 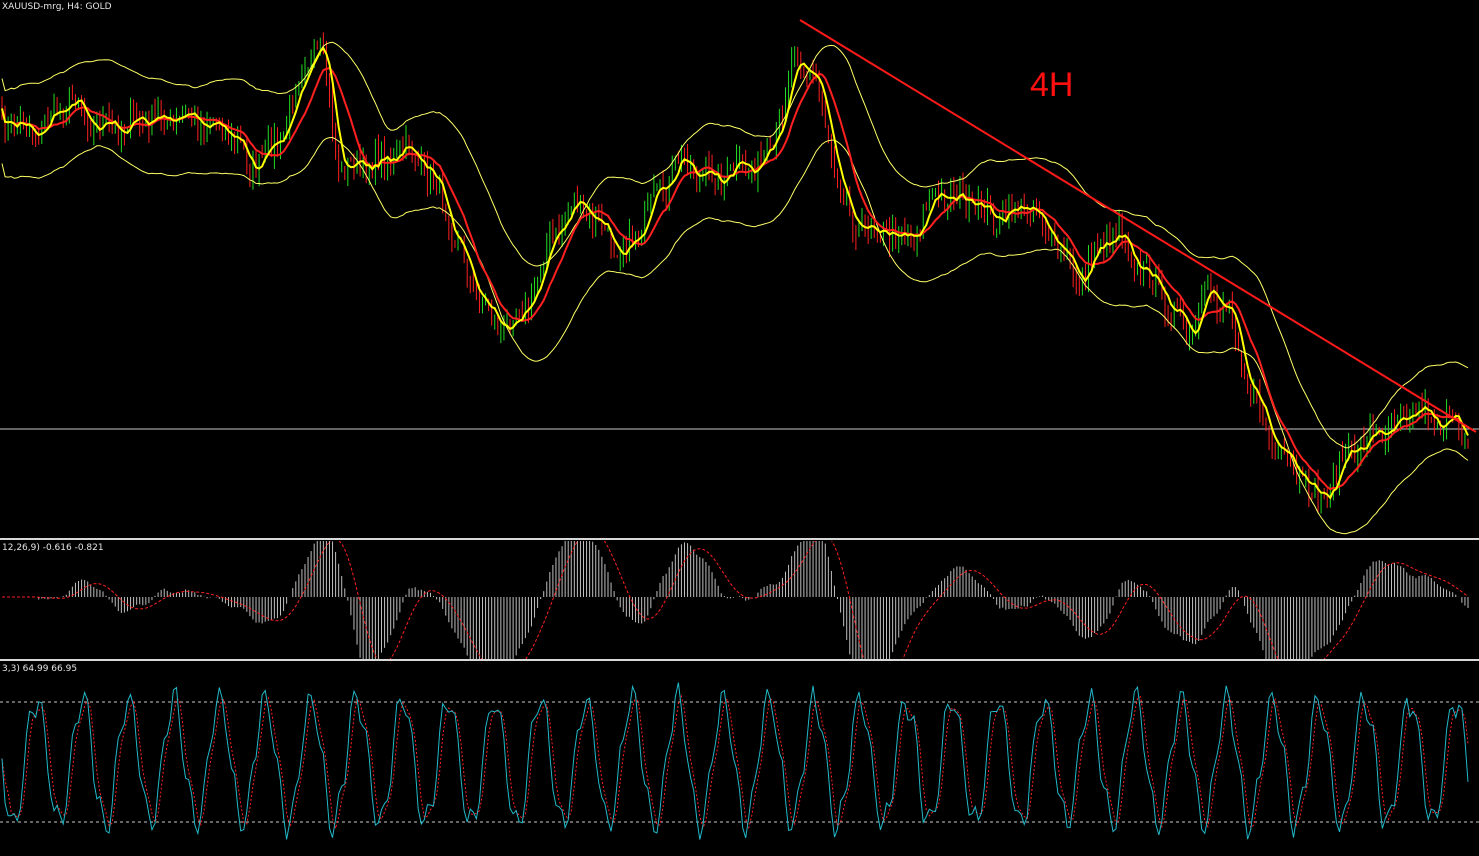 What do you see at coordinates (1051, 85) in the screenshot?
I see `timeframe-annotation: 4H` at bounding box center [1051, 85].